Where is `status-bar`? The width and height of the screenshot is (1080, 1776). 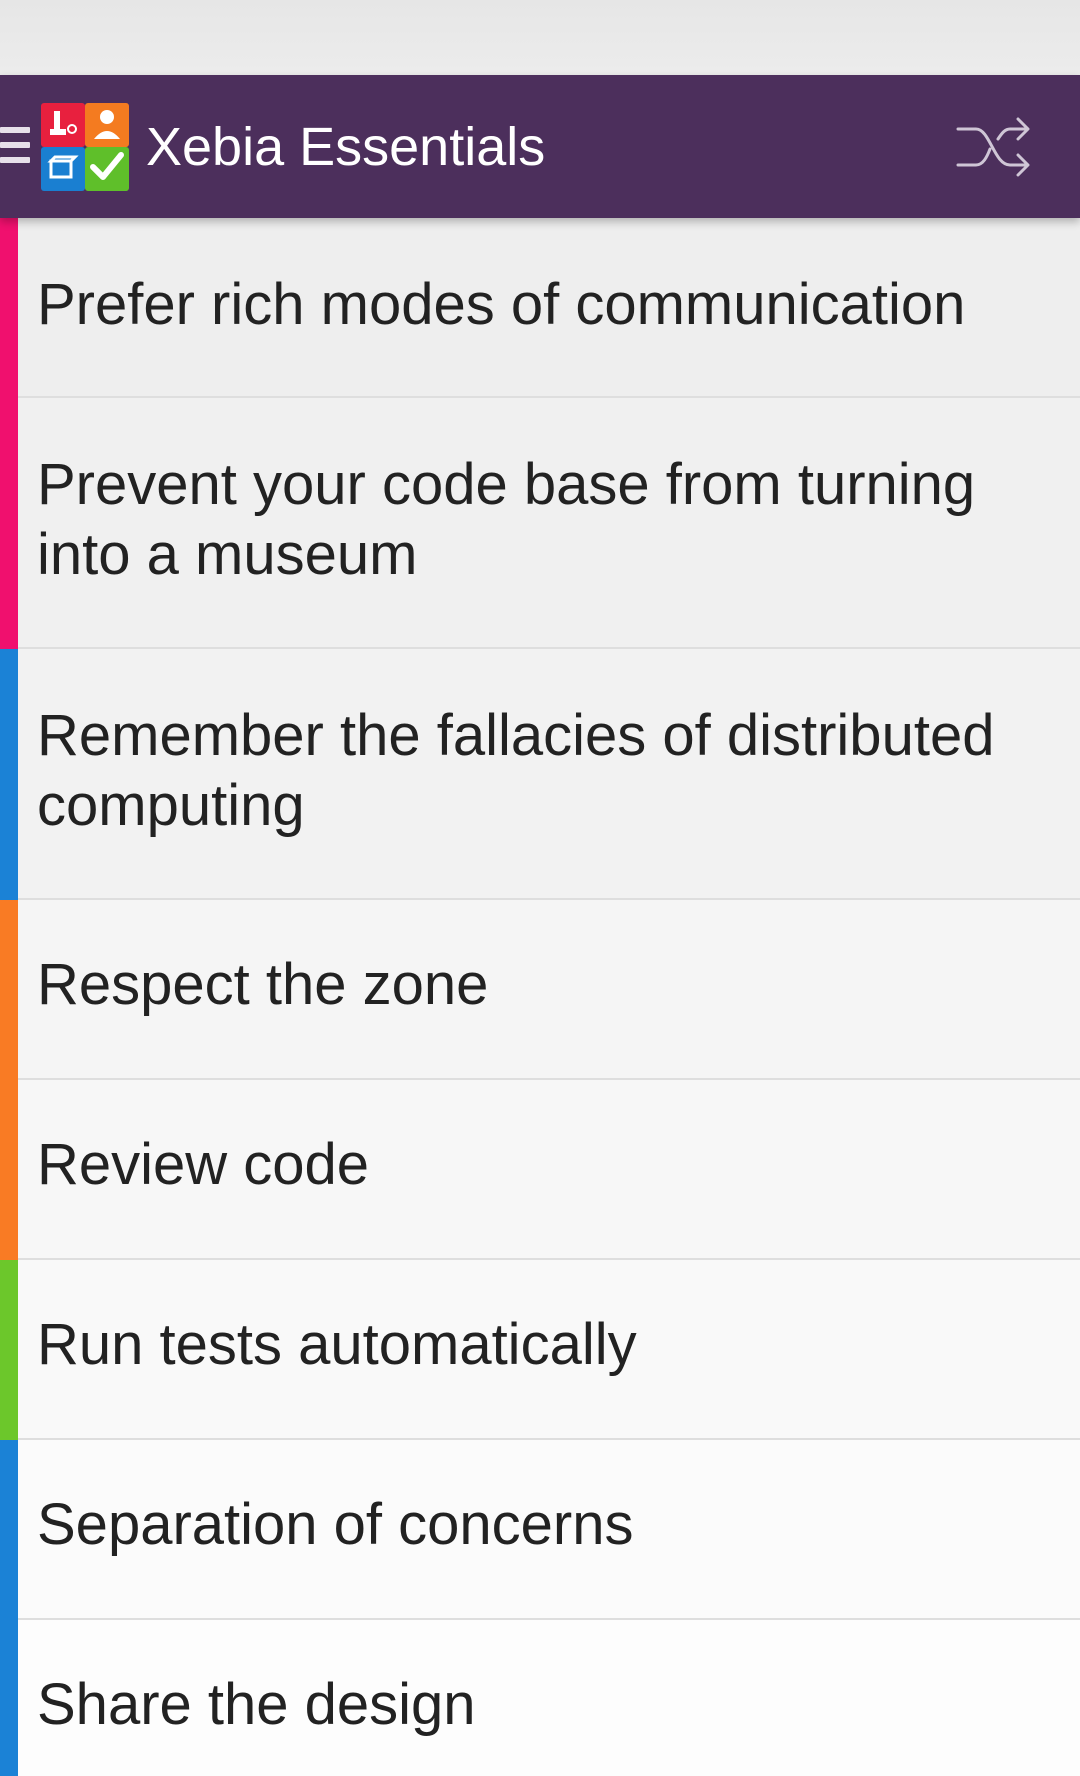 status-bar is located at coordinates (540, 37).